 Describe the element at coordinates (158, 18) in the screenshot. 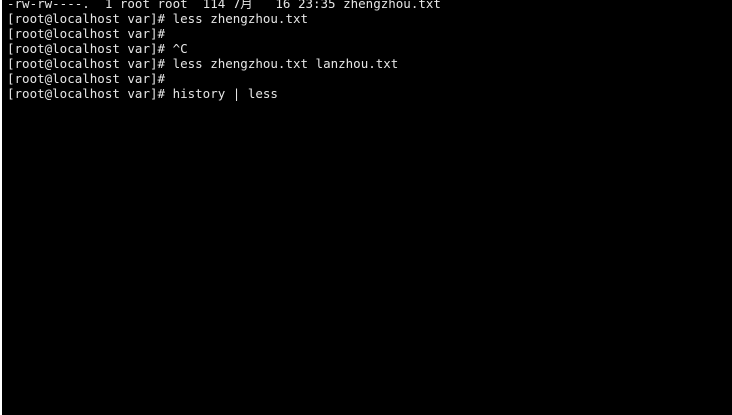

I see `terminal-line-prompt: [root@localhost var]# less zhengzhou.txt` at that location.